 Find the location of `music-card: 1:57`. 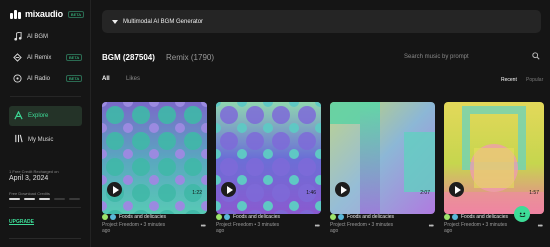

music-card: 1:57 is located at coordinates (494, 158).